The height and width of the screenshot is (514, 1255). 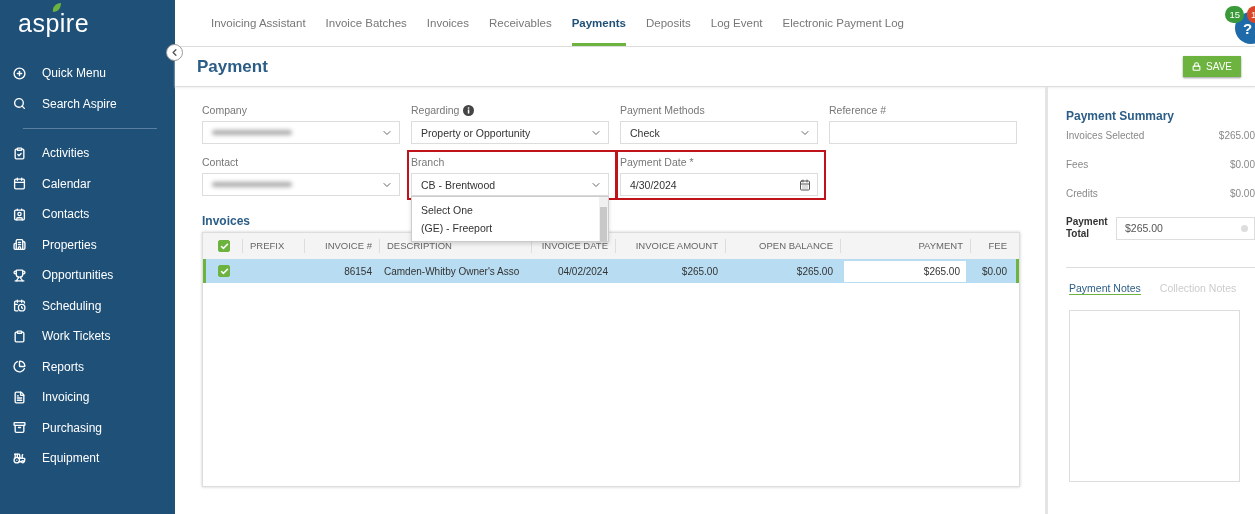 I want to click on select-field: Check, so click(x=719, y=132).